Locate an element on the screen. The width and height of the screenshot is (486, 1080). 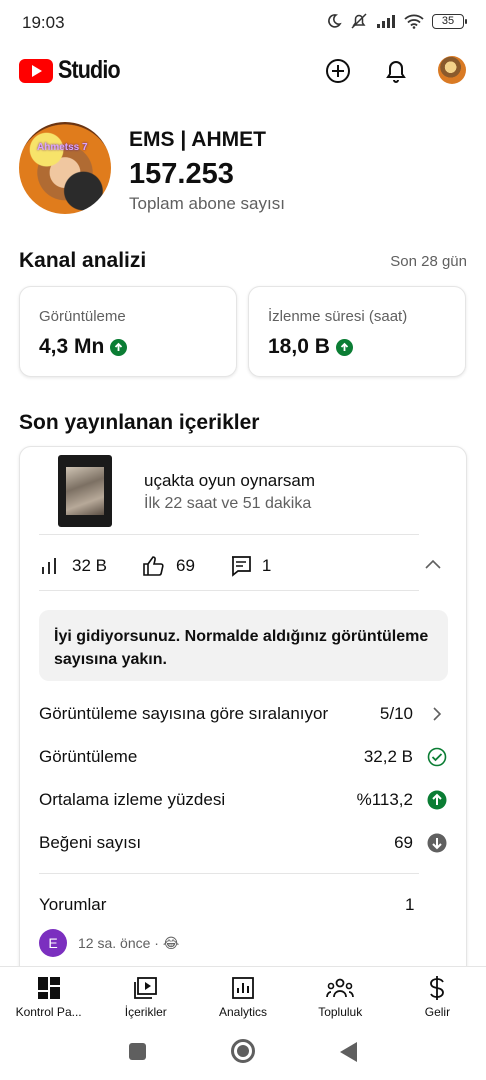
metric-value: 4,3 Mn is located at coordinates (83, 347).